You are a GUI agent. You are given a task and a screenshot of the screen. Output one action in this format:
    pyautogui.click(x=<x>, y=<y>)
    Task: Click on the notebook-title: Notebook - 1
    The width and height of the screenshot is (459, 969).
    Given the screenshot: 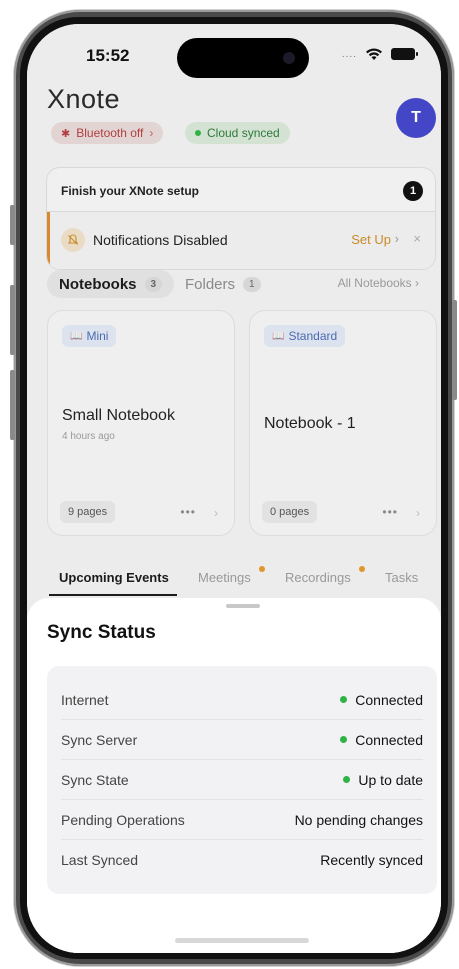 What is the action you would take?
    pyautogui.click(x=310, y=423)
    